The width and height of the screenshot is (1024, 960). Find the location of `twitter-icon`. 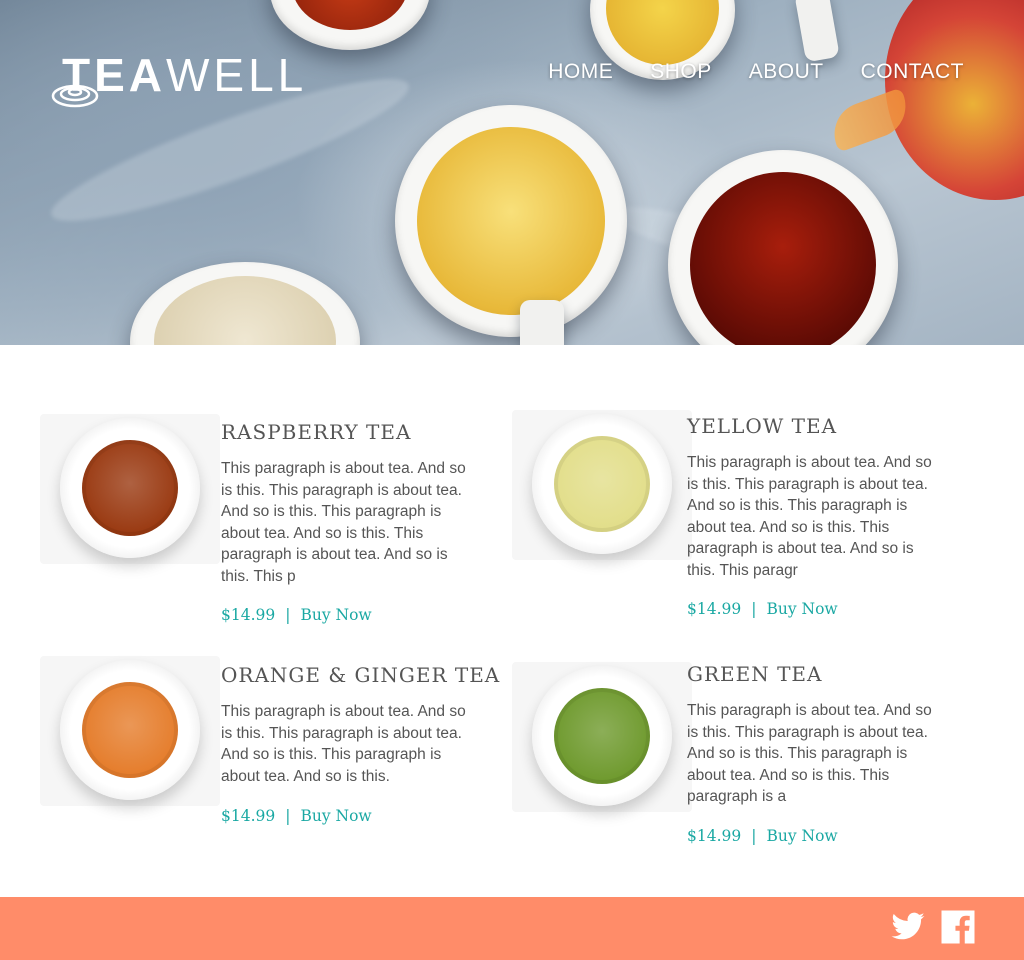

twitter-icon is located at coordinates (908, 927).